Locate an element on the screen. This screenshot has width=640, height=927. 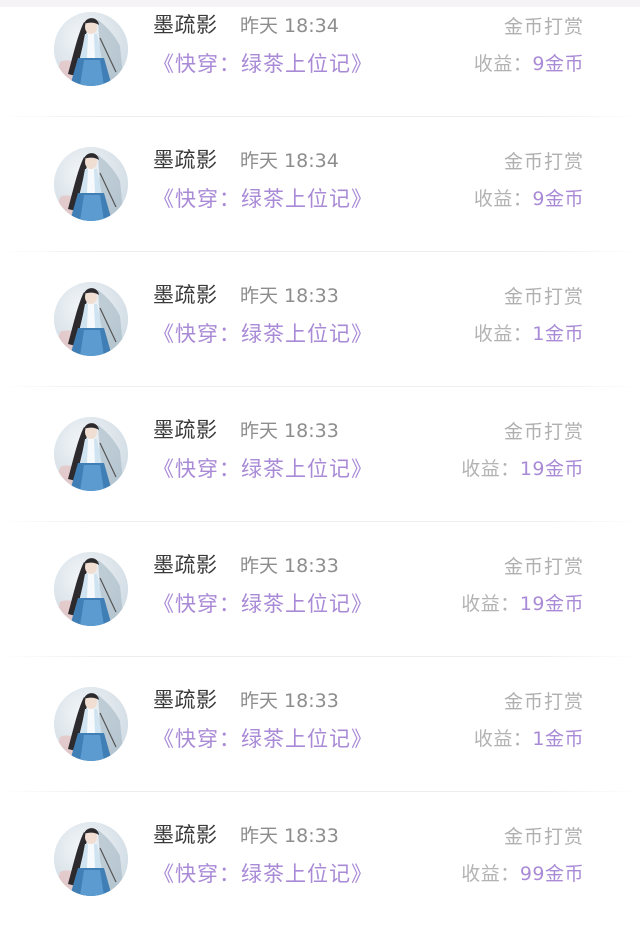
income-amount: 99金币 is located at coordinates (551, 874).